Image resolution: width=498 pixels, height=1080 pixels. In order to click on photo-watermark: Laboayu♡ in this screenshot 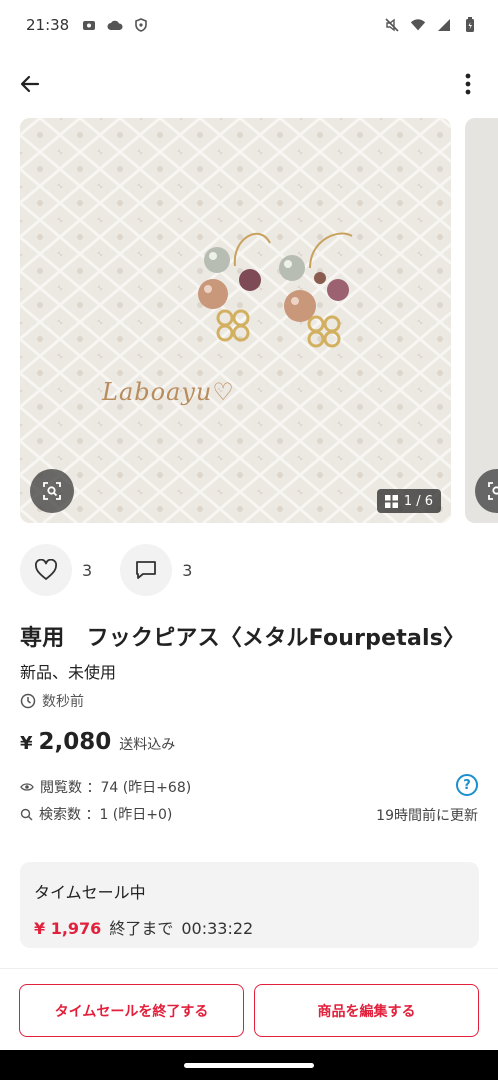, I will do `click(168, 392)`.